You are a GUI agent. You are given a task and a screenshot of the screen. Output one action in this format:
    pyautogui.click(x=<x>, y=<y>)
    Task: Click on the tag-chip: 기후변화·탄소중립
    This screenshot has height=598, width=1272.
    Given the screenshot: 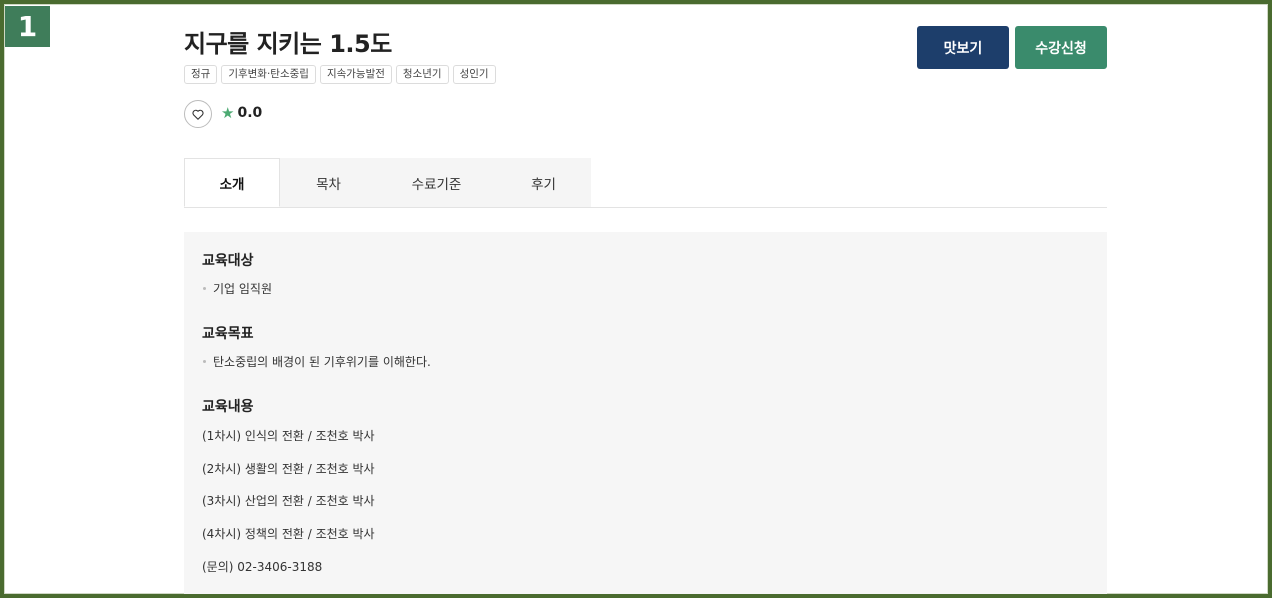 What is the action you would take?
    pyautogui.click(x=268, y=74)
    